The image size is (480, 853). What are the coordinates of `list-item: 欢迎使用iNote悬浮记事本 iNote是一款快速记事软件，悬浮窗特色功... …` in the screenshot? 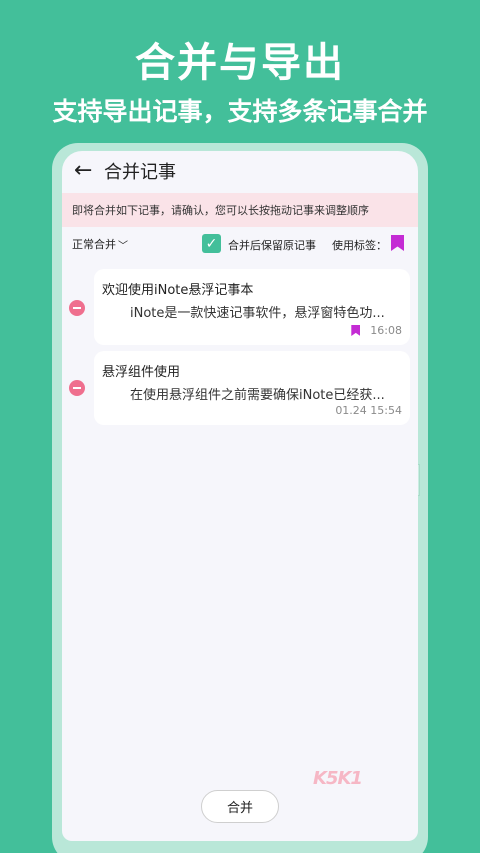 It's located at (240, 307).